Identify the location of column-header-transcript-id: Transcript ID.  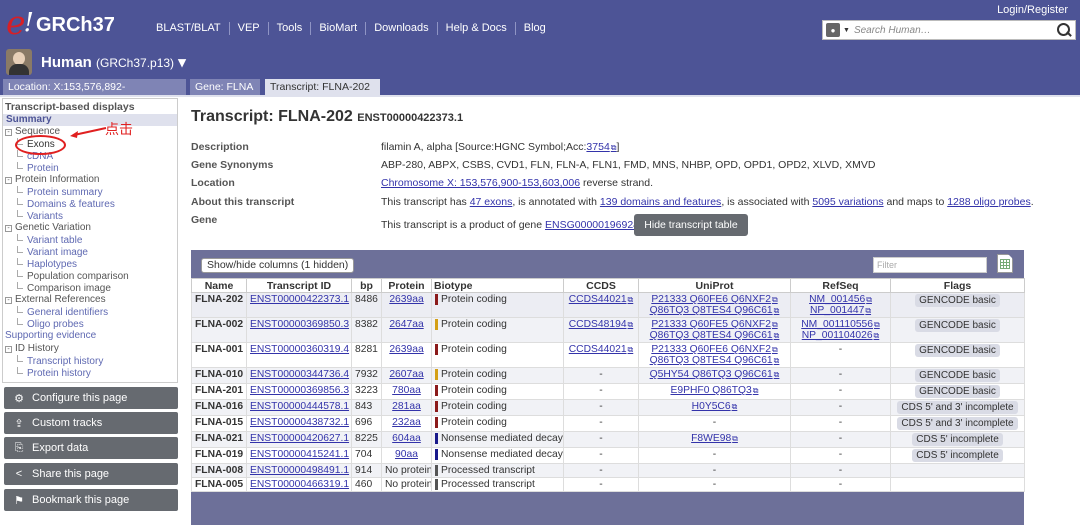
(299, 285).